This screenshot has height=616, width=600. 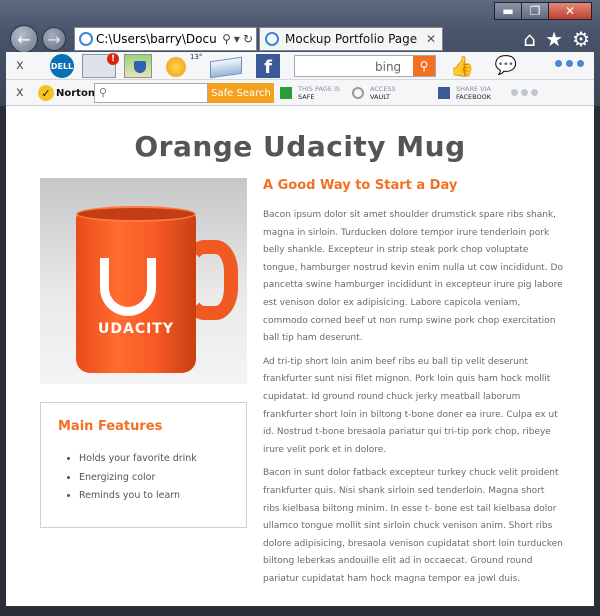 I want to click on facebook-icon, so click(x=444, y=93).